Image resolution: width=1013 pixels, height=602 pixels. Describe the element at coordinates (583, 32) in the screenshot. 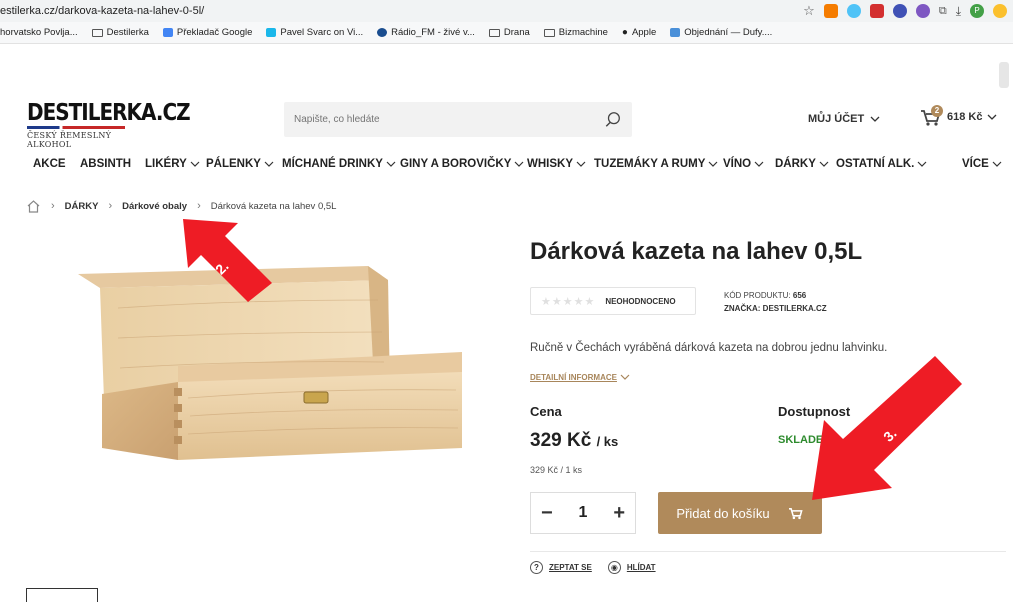

I see `bookmark-label: Bizmachine` at that location.